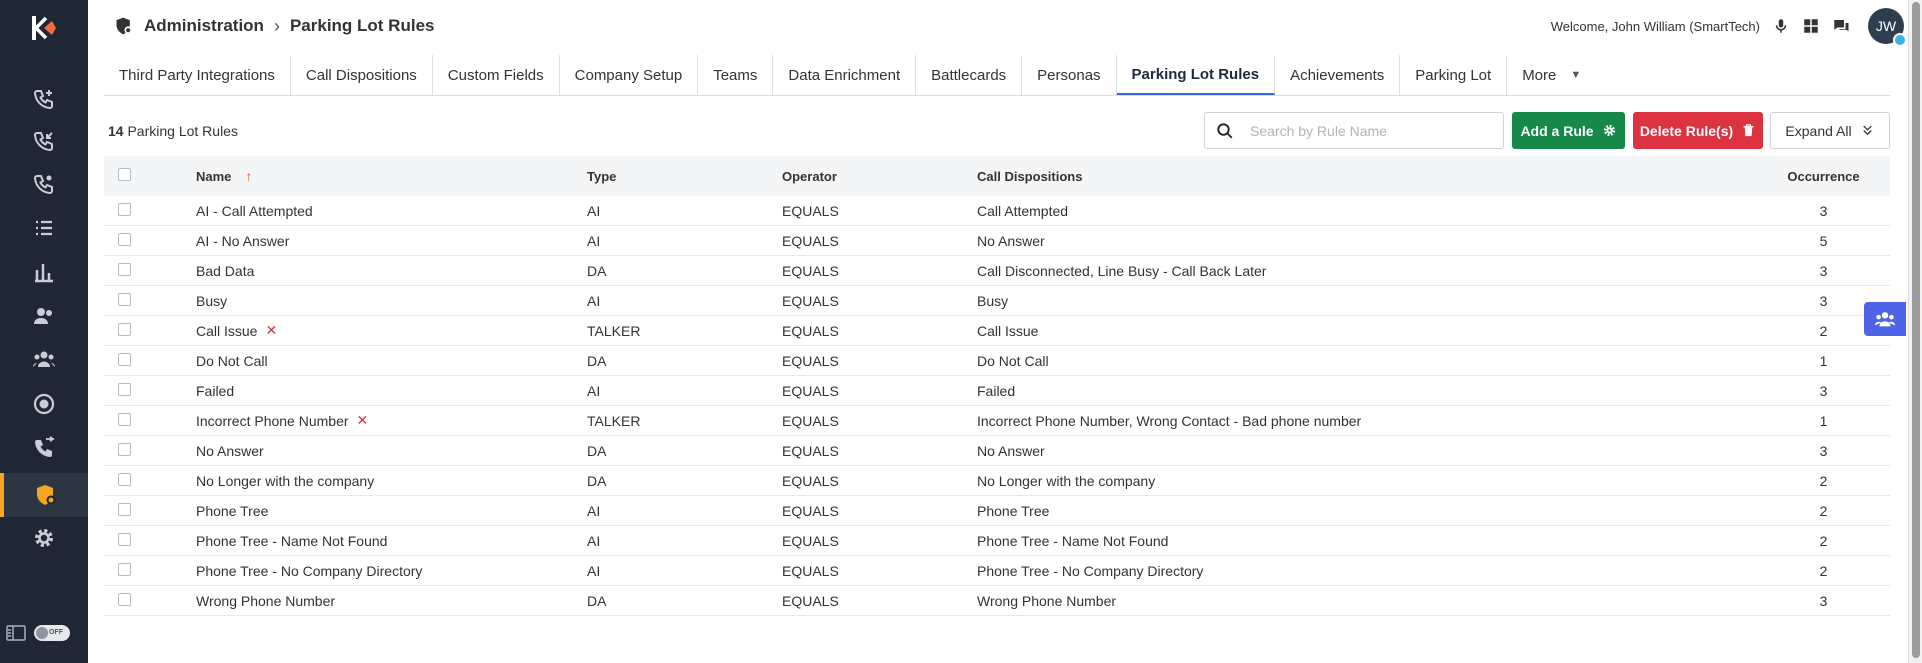 This screenshot has width=1922, height=663. I want to click on breadcrumb-section: Administration, so click(204, 26).